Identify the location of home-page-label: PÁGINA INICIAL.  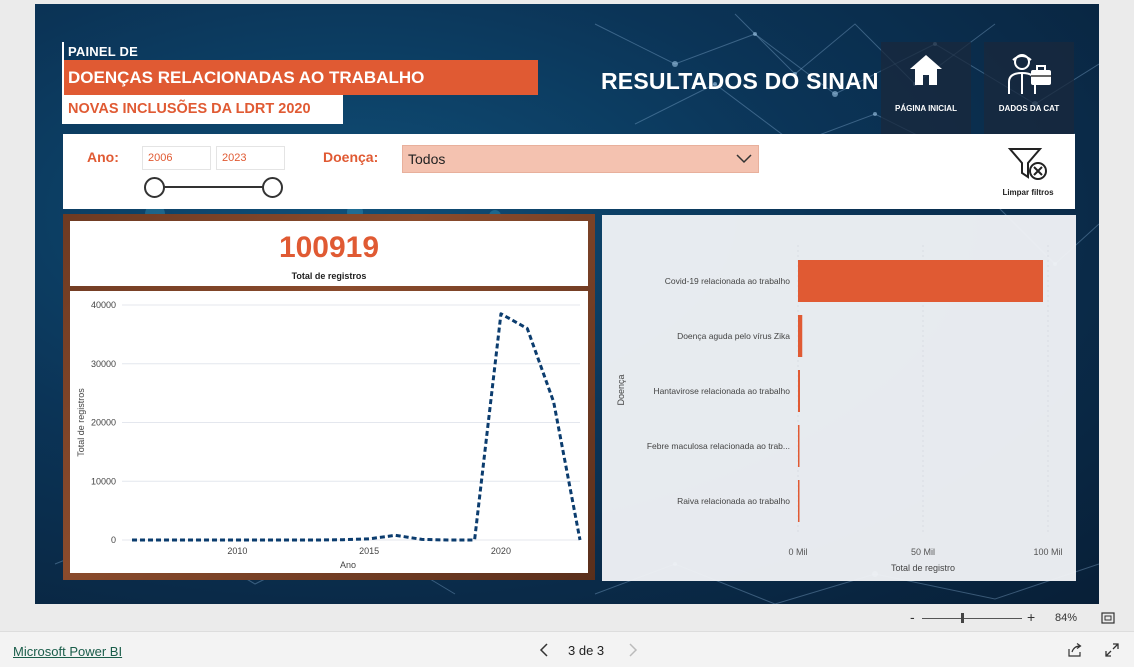
(926, 108).